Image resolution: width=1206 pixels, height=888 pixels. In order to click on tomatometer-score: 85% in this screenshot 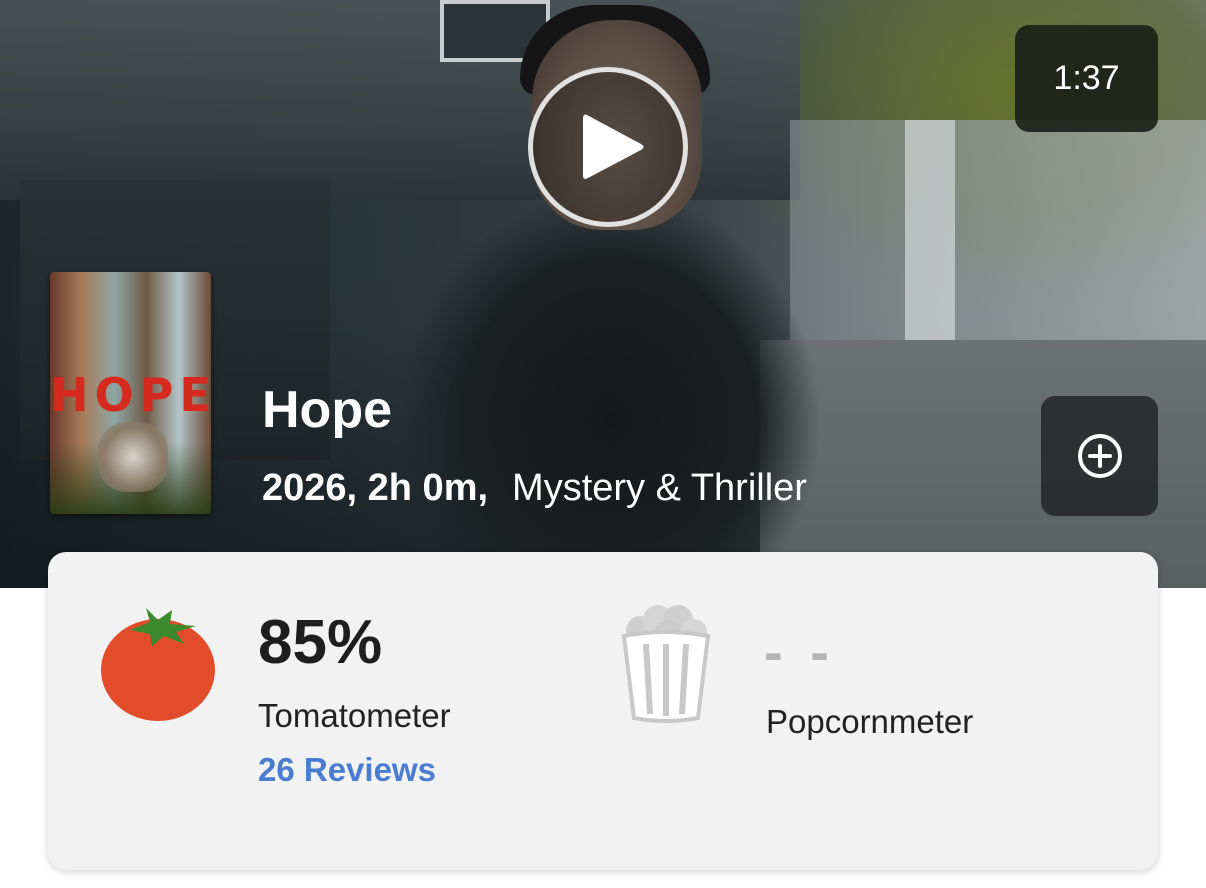, I will do `click(320, 642)`.